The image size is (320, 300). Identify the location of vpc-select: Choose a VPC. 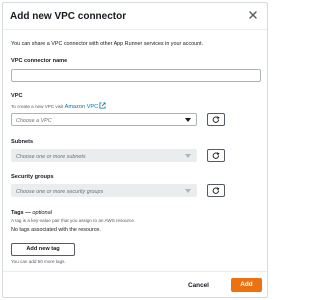
(104, 119).